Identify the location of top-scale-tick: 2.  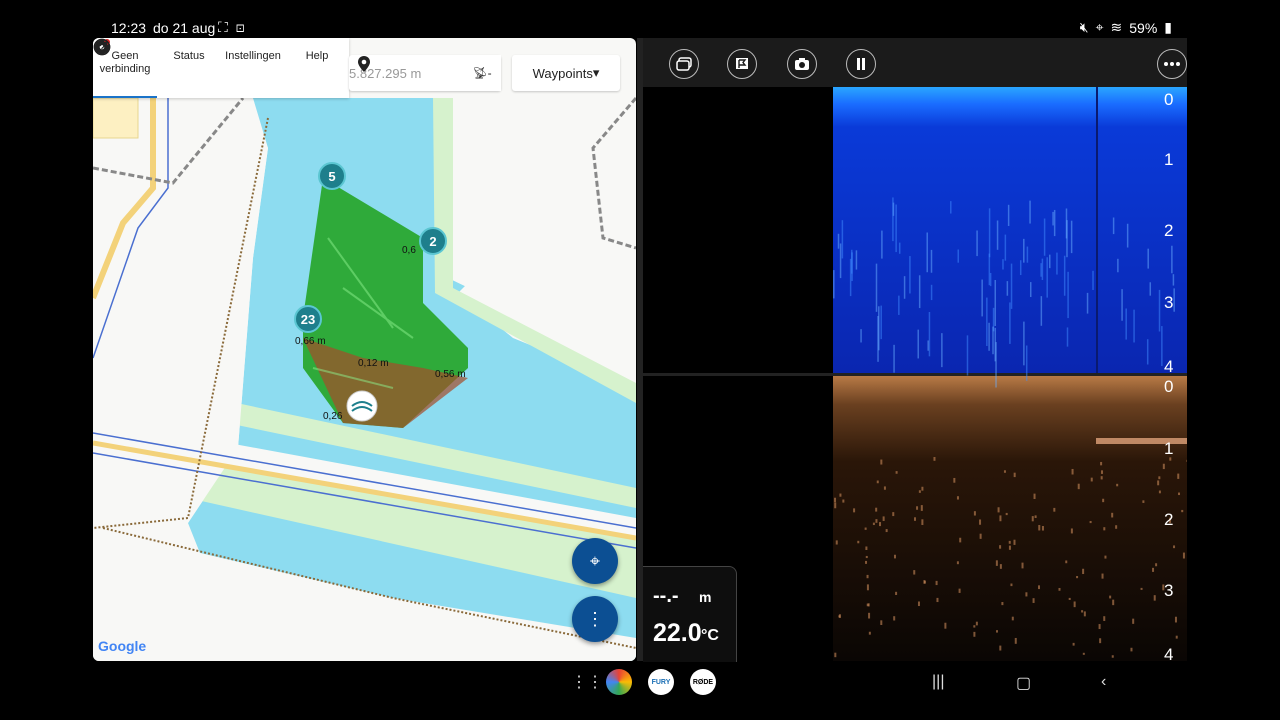
(1169, 230).